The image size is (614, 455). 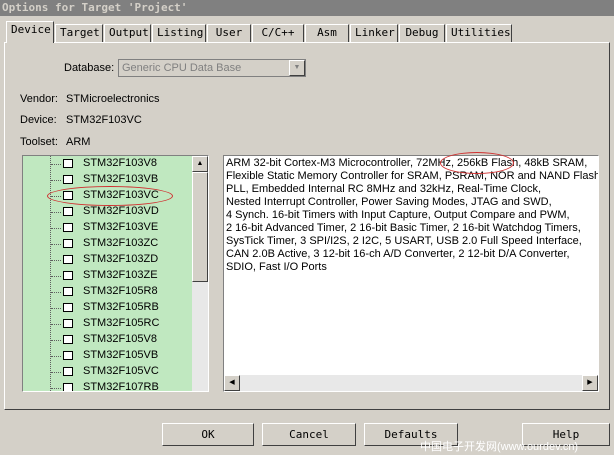 I want to click on ok-button: OK, so click(x=208, y=434).